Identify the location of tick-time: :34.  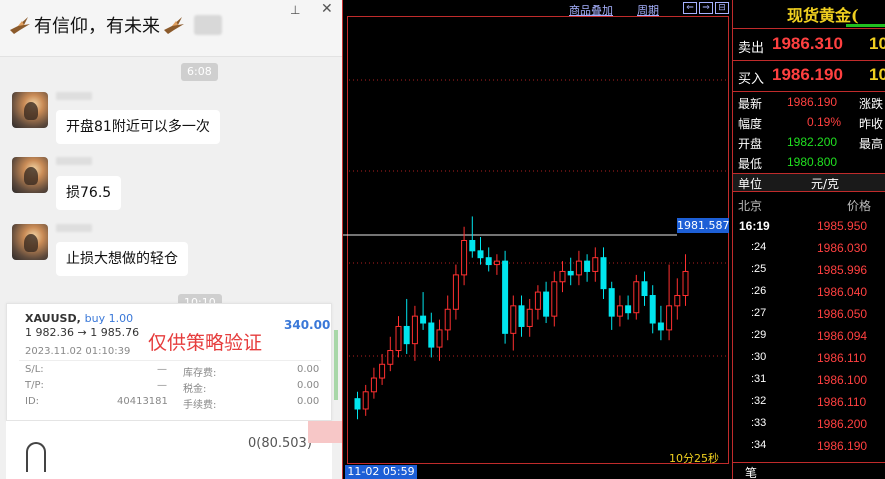
(759, 445).